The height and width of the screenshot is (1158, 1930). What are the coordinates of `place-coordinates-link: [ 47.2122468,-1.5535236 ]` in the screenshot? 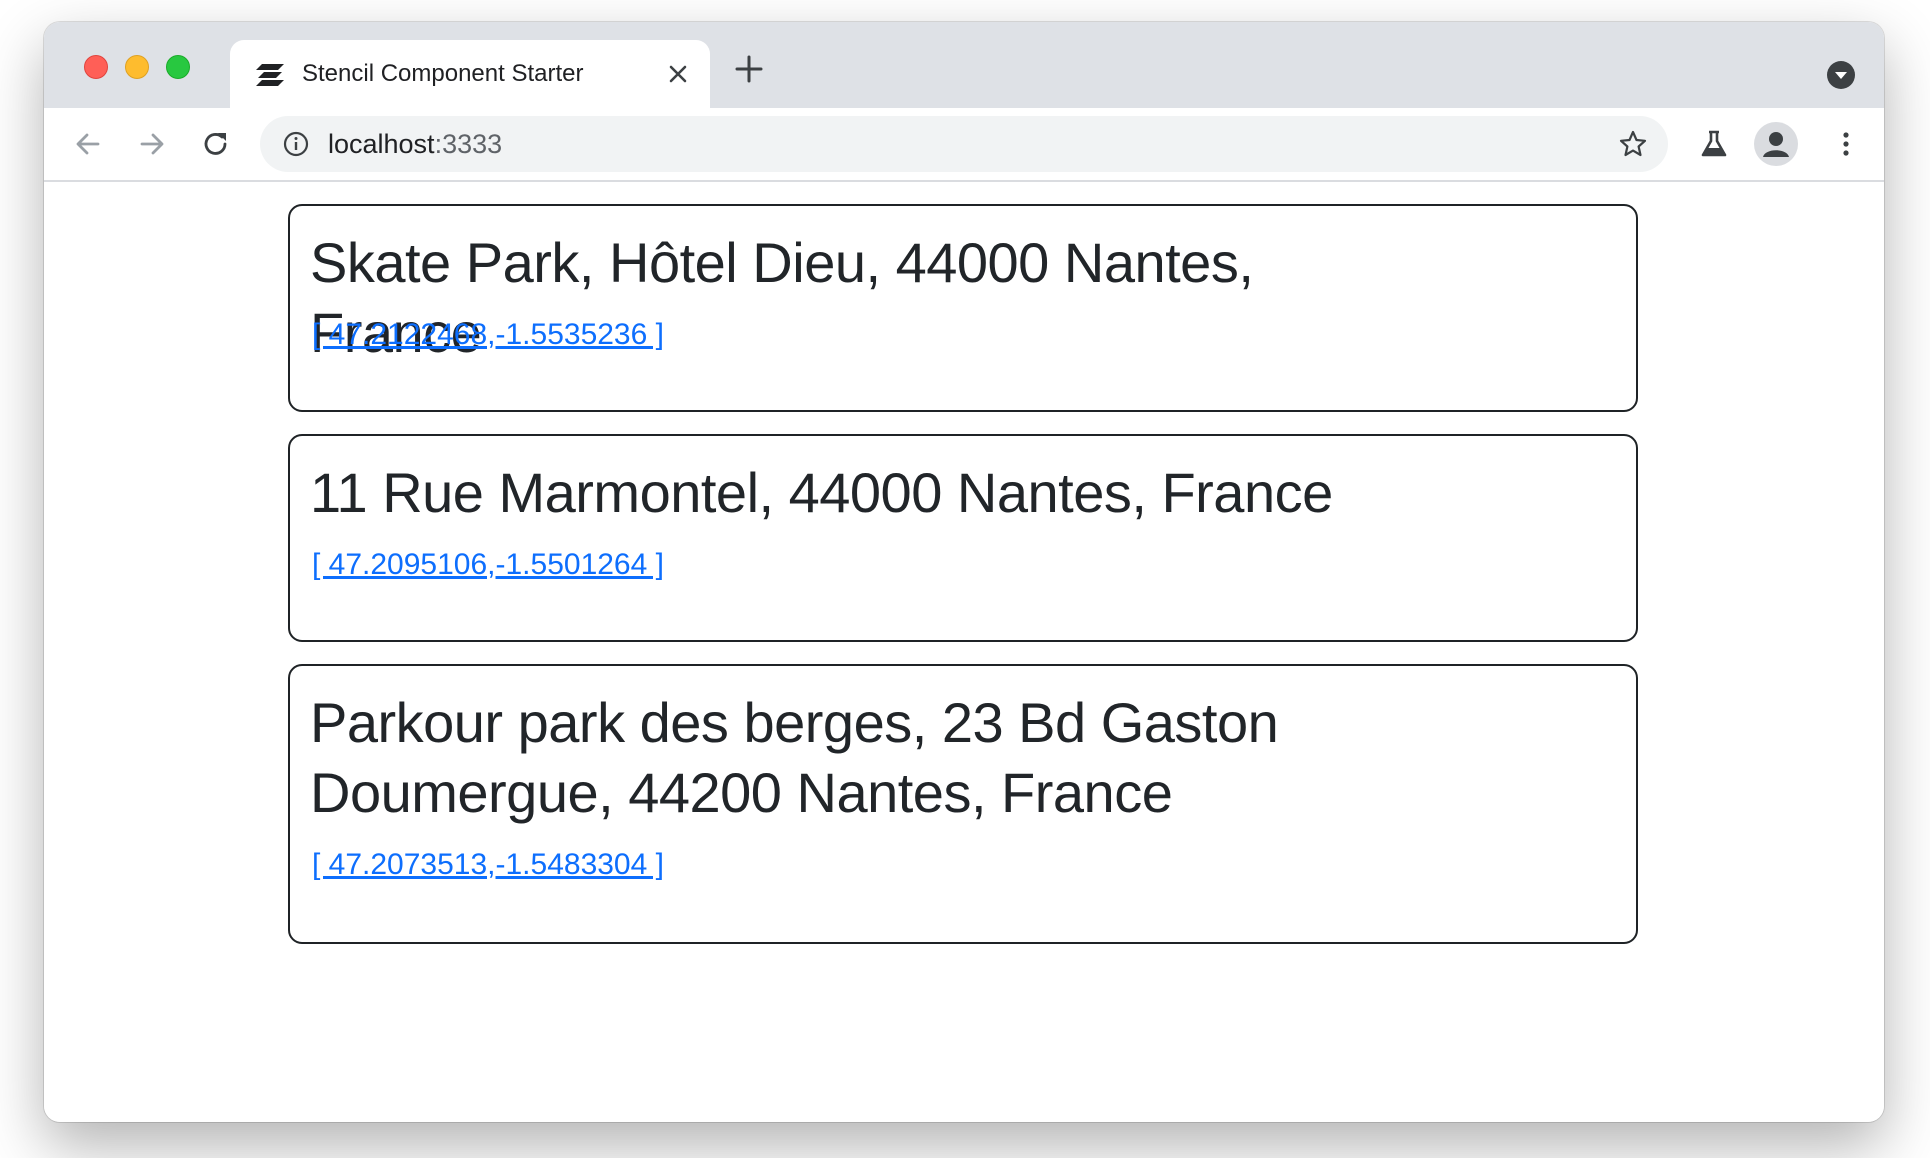 It's located at (488, 335).